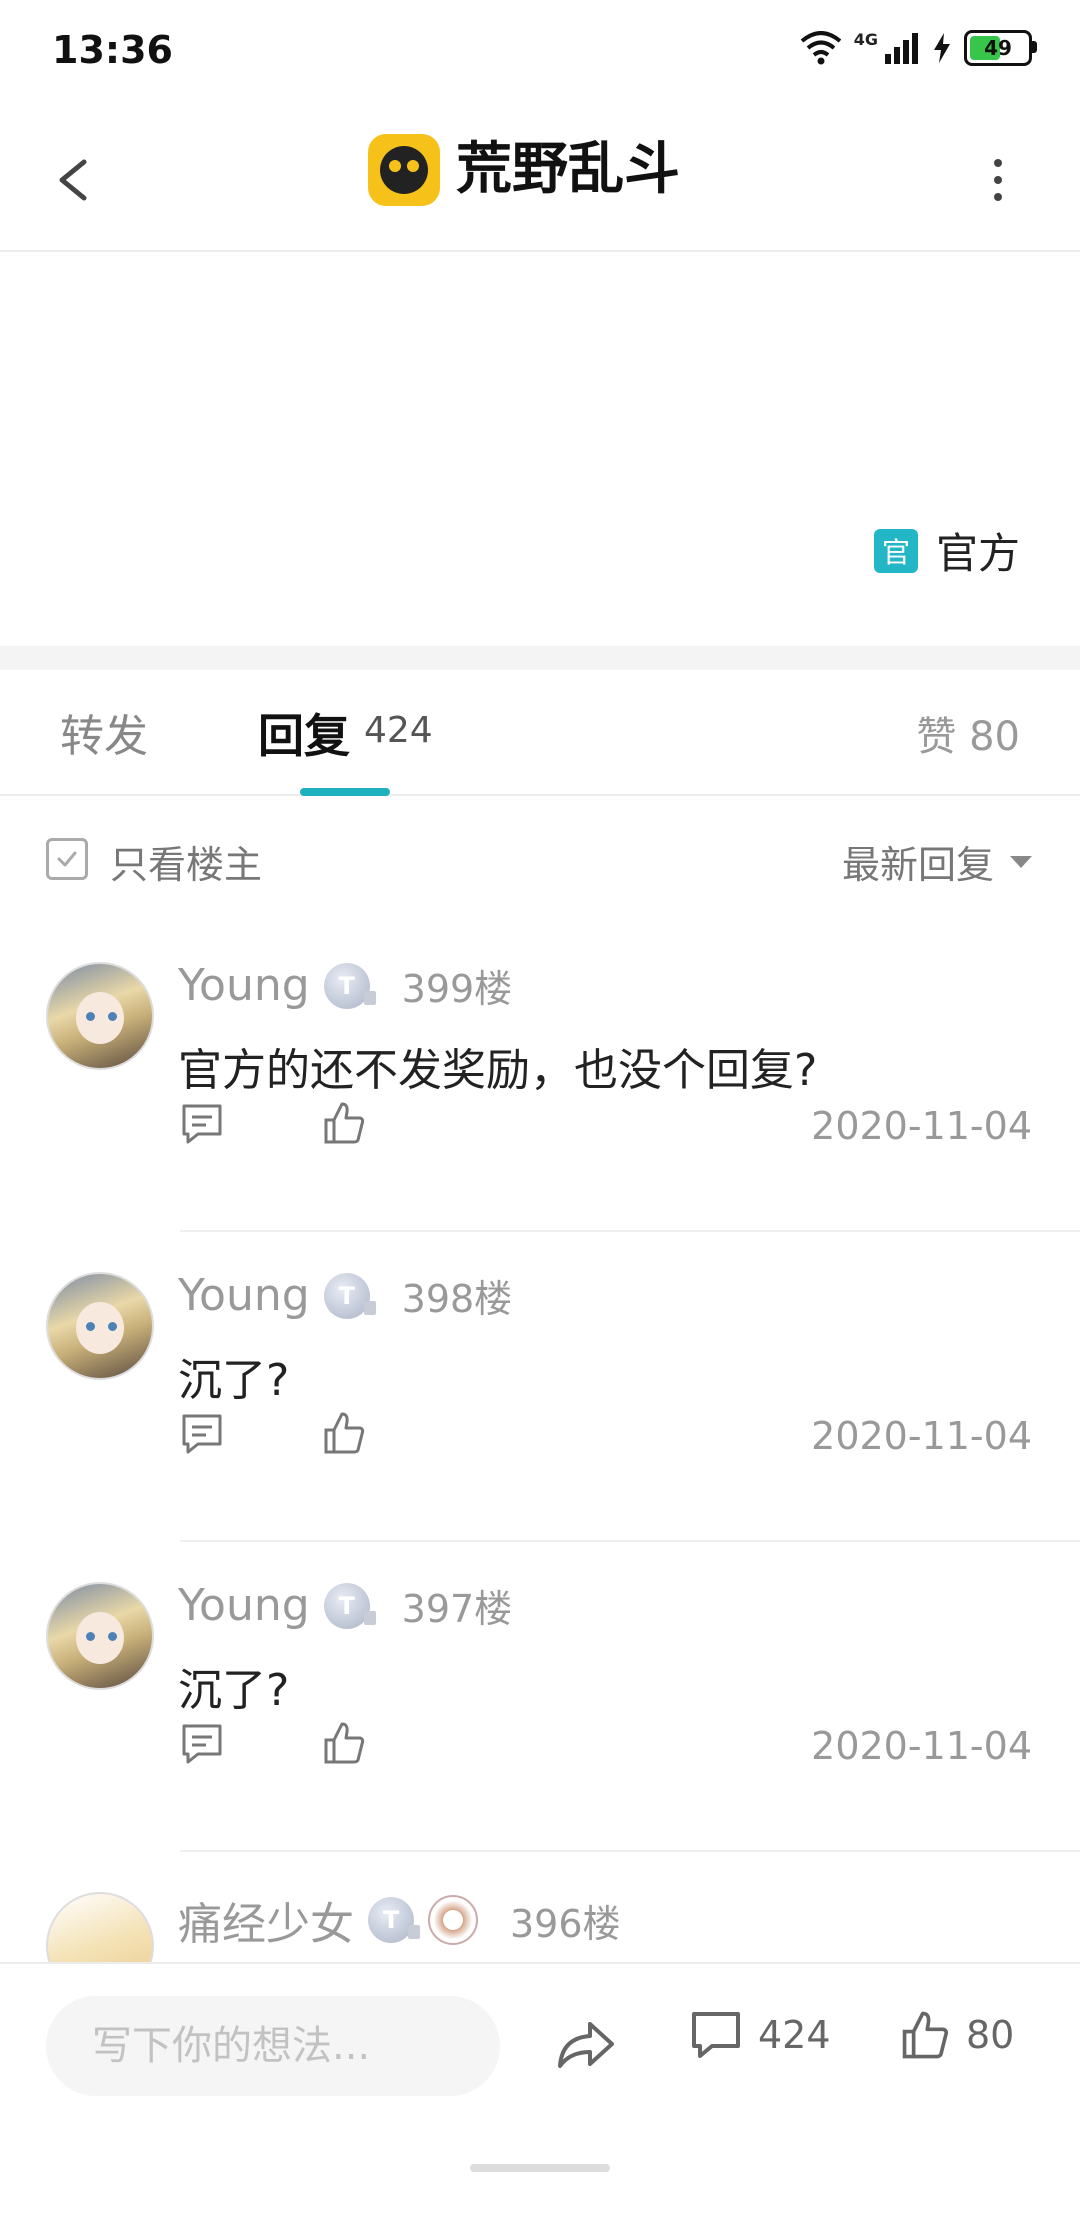 Image resolution: width=1080 pixels, height=2222 pixels. I want to click on brawl-stars-skull-icon, so click(404, 170).